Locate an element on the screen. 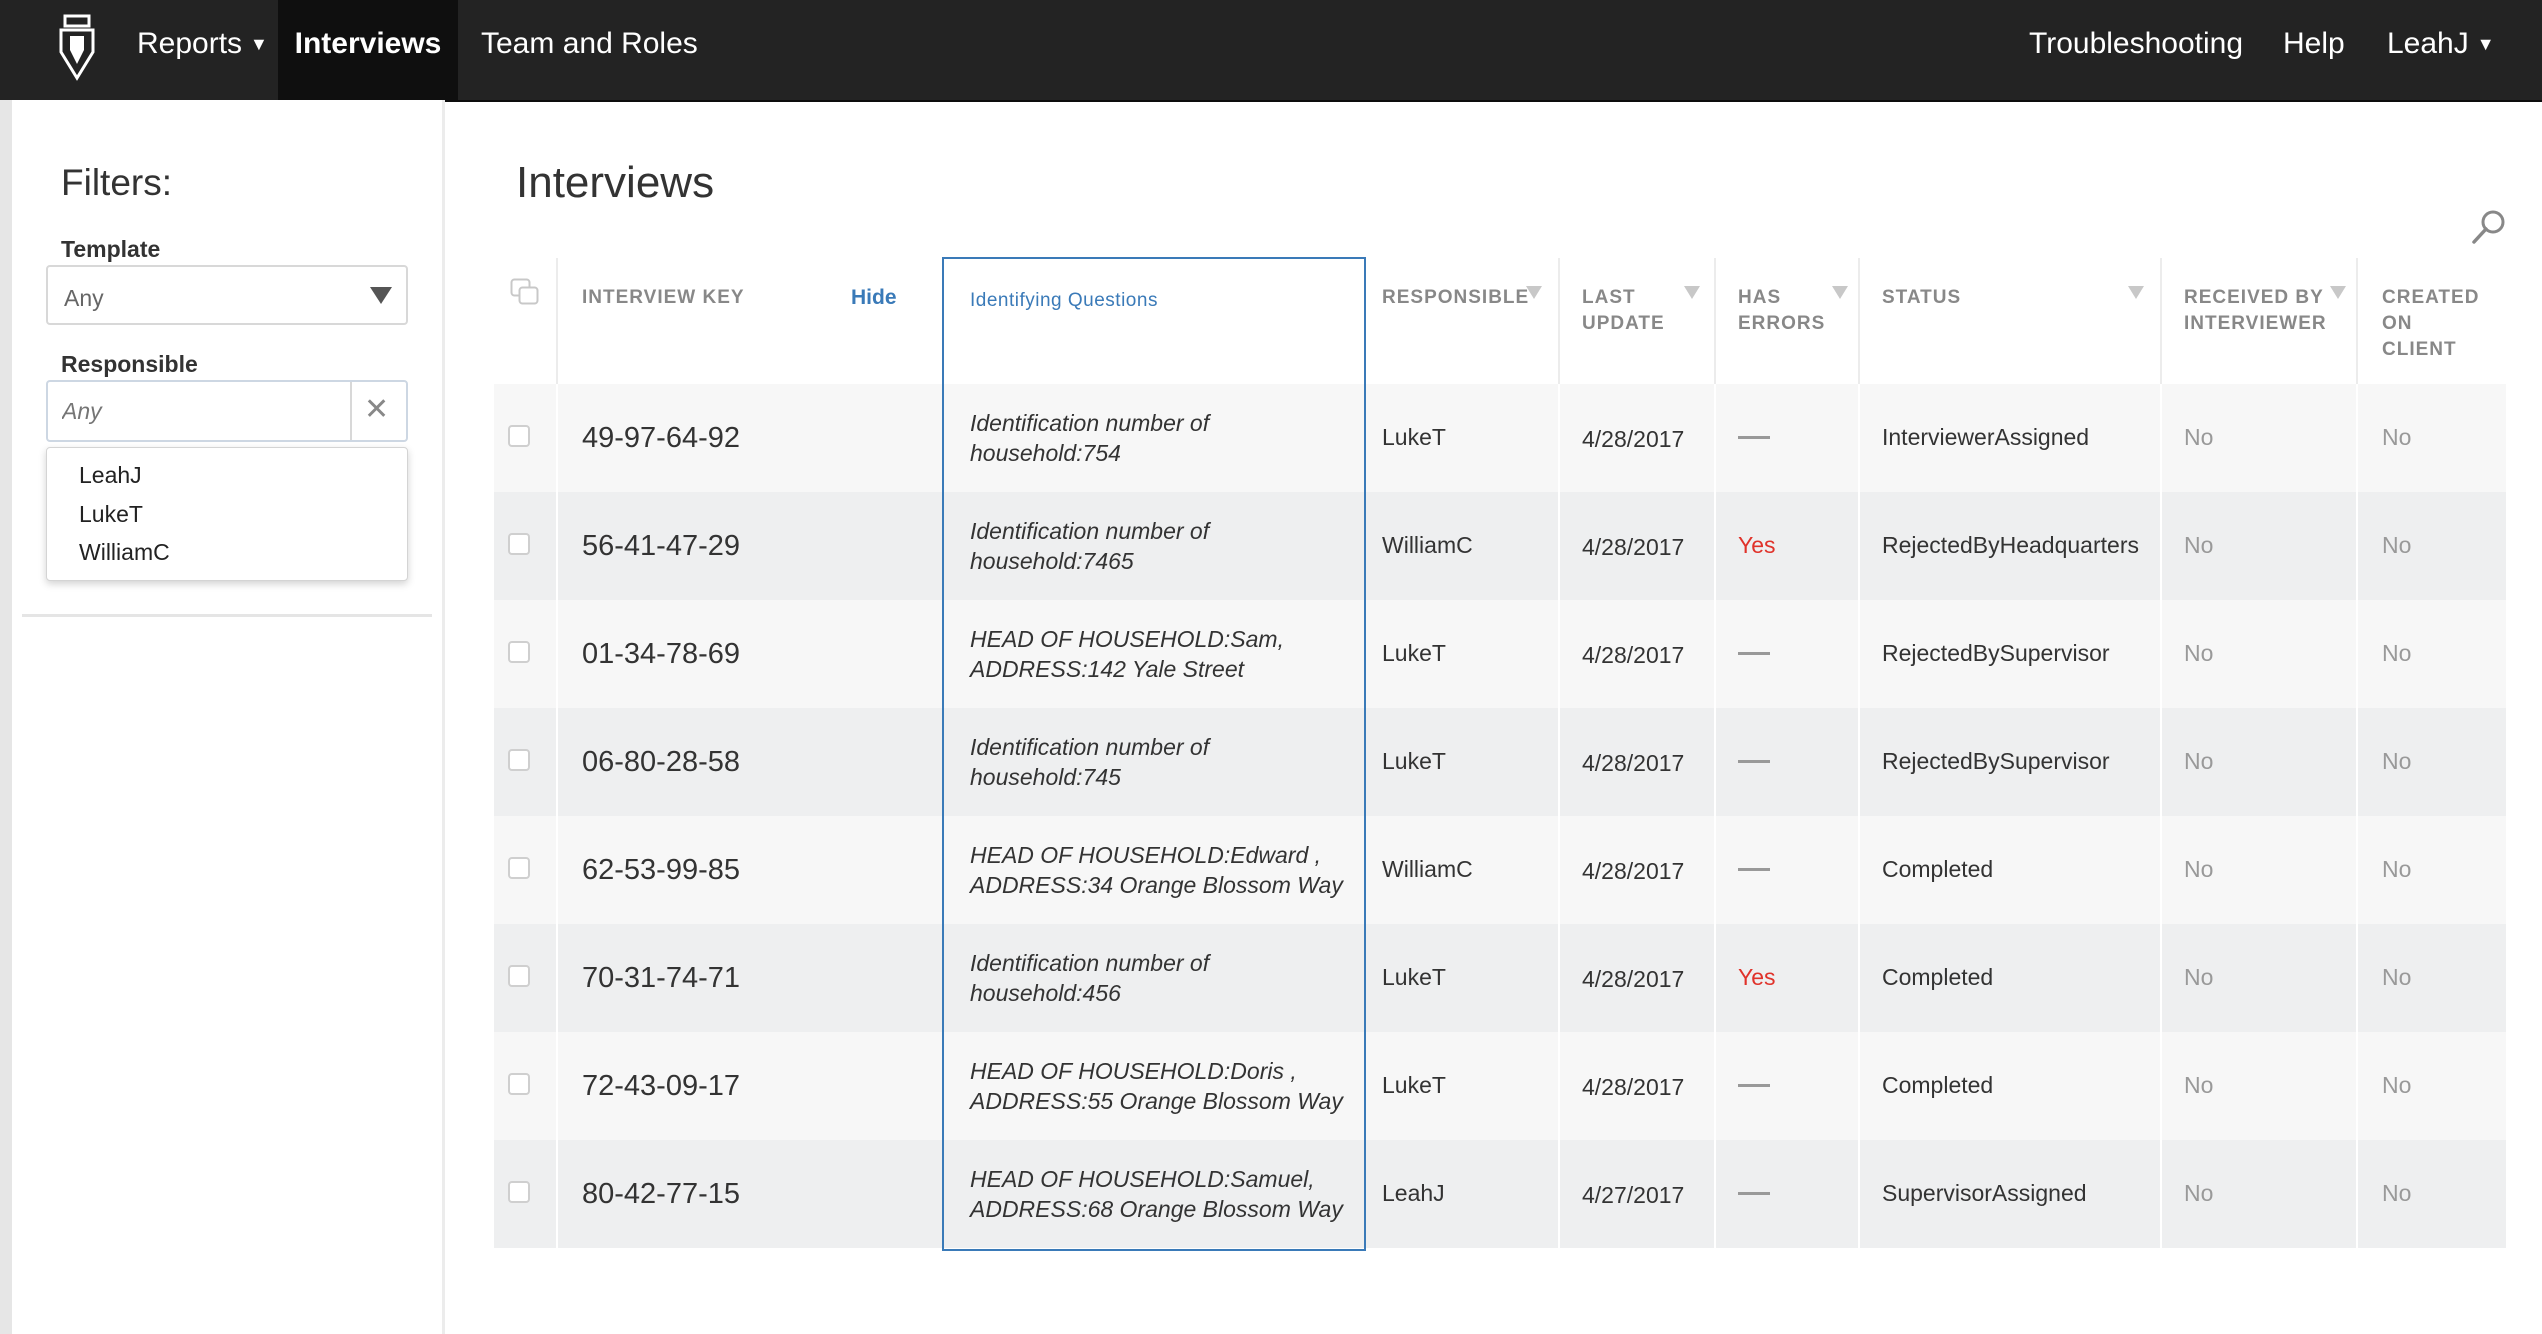 The width and height of the screenshot is (2542, 1334). hide-link: Hide is located at coordinates (874, 298).